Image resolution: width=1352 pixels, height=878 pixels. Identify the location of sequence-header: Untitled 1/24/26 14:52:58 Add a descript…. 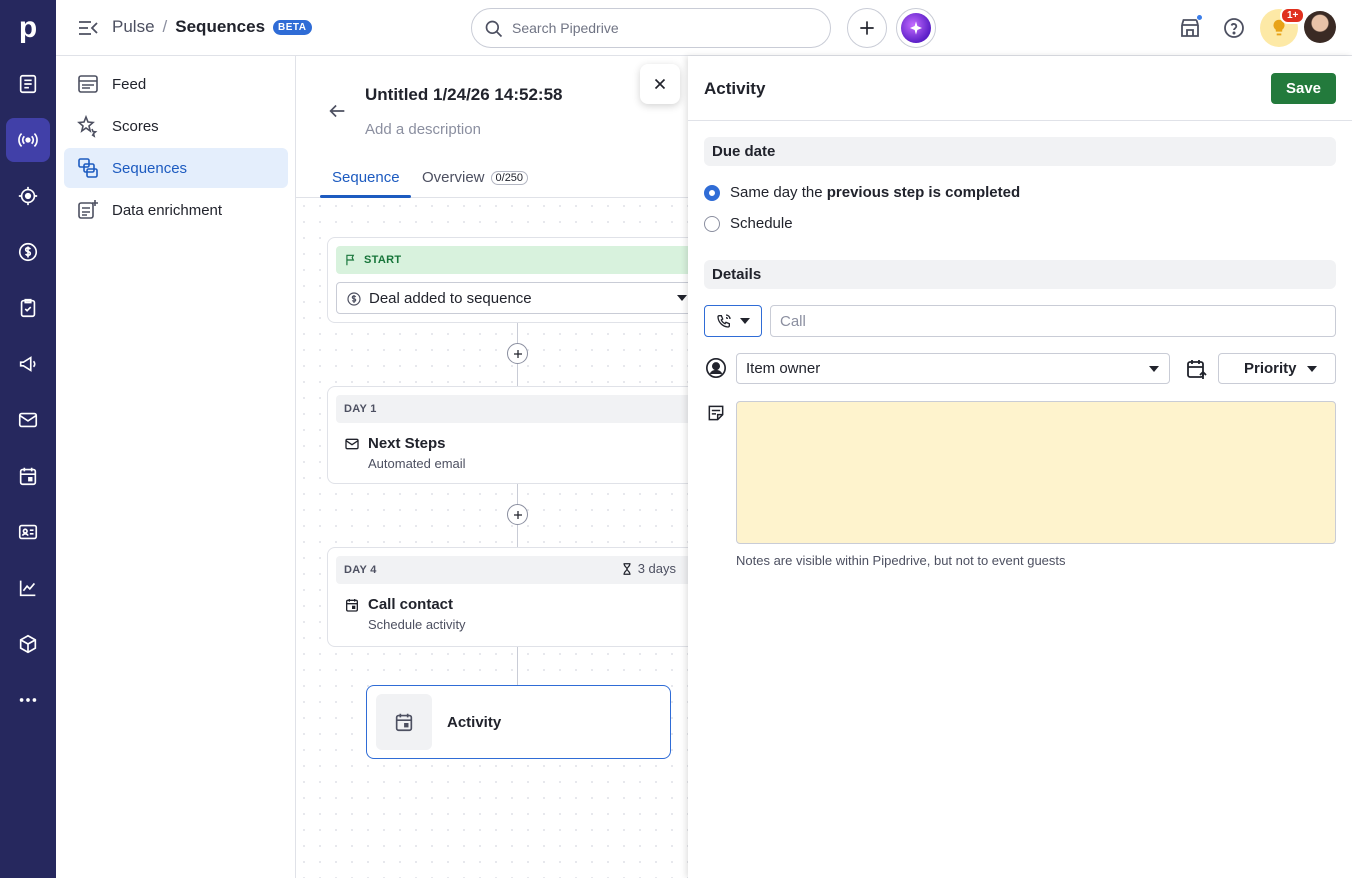
(492, 127).